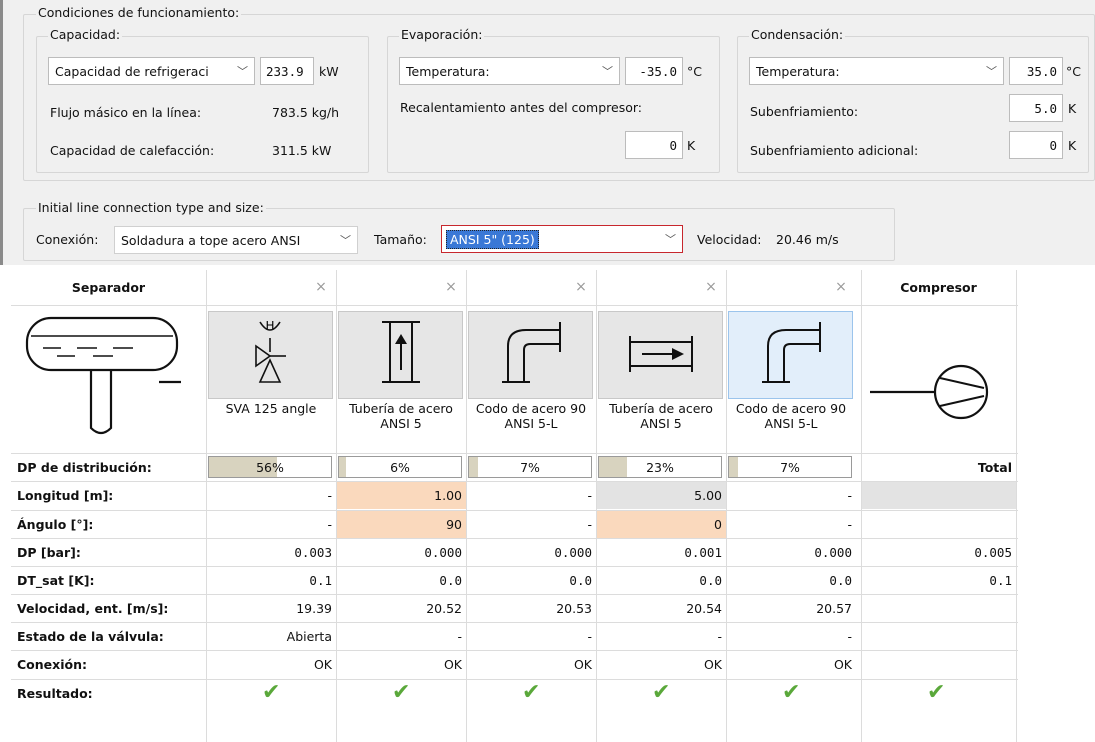  What do you see at coordinates (401, 495) in the screenshot?
I see `length-cell: 1.00` at bounding box center [401, 495].